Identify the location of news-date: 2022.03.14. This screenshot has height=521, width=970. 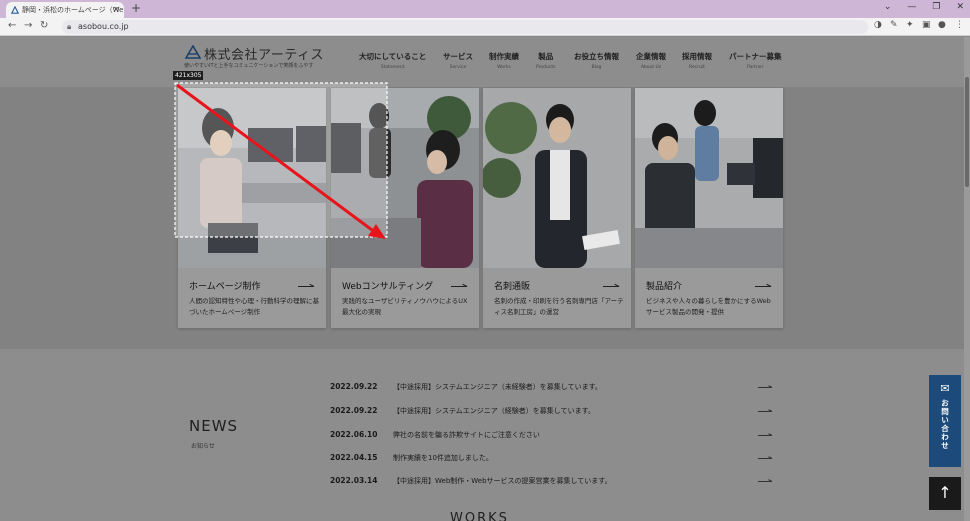
(354, 480).